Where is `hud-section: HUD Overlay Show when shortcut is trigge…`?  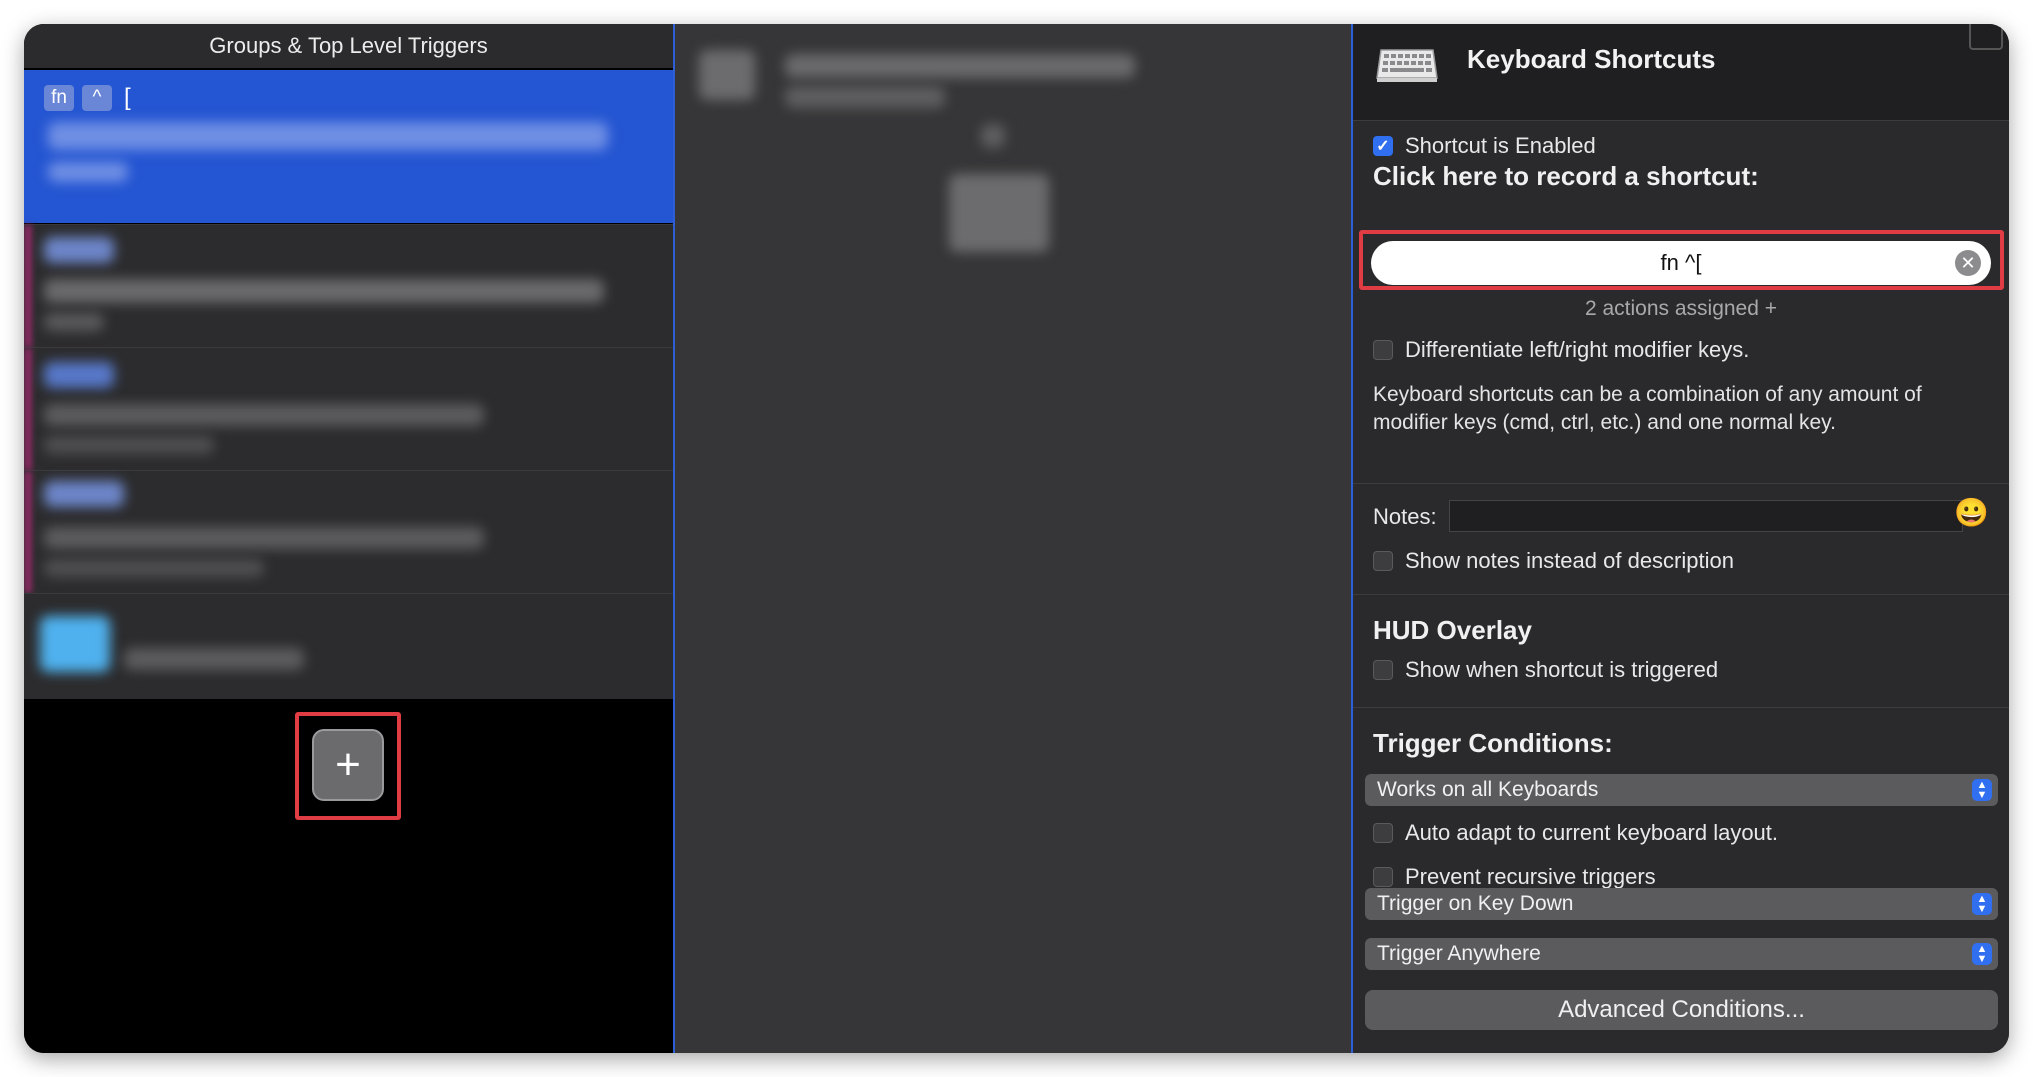 hud-section: HUD Overlay Show when shortcut is trigge… is located at coordinates (1681, 651).